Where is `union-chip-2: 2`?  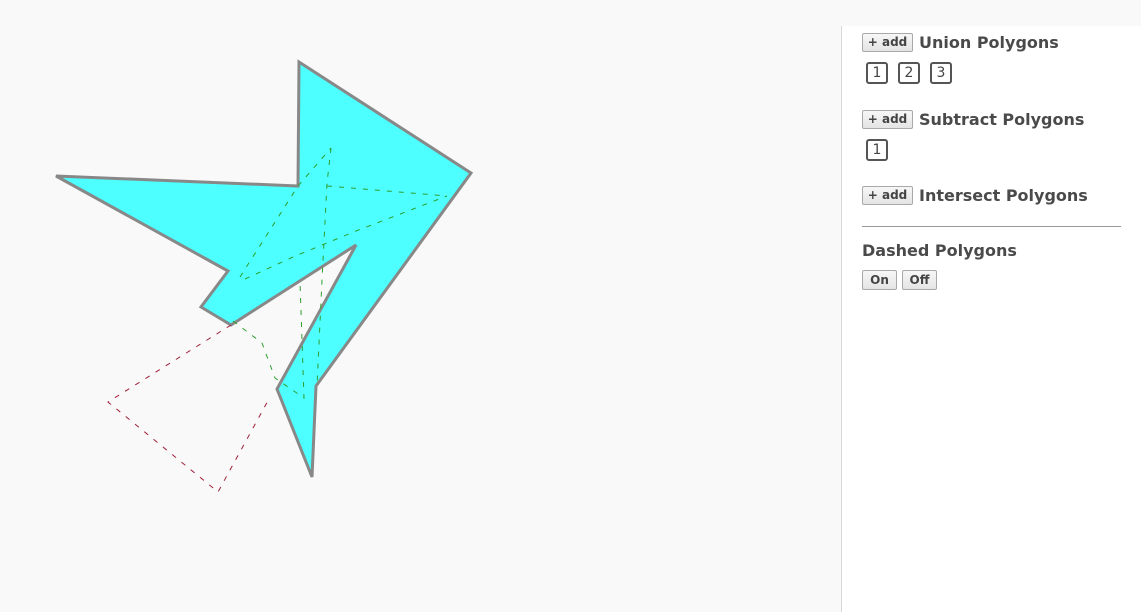
union-chip-2: 2 is located at coordinates (909, 73).